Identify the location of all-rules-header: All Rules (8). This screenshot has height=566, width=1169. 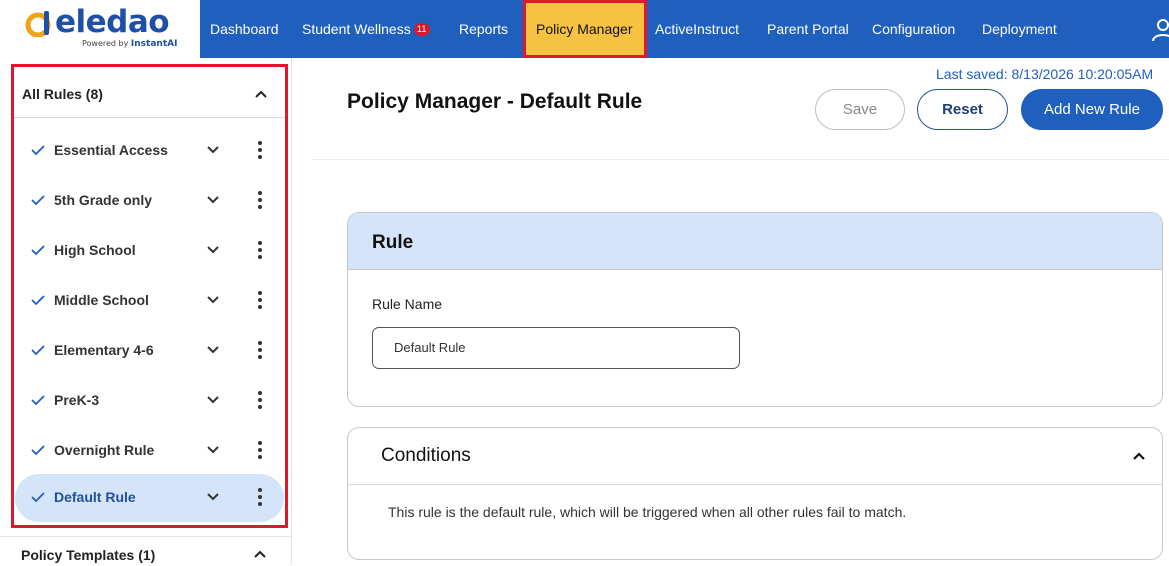
(149, 92).